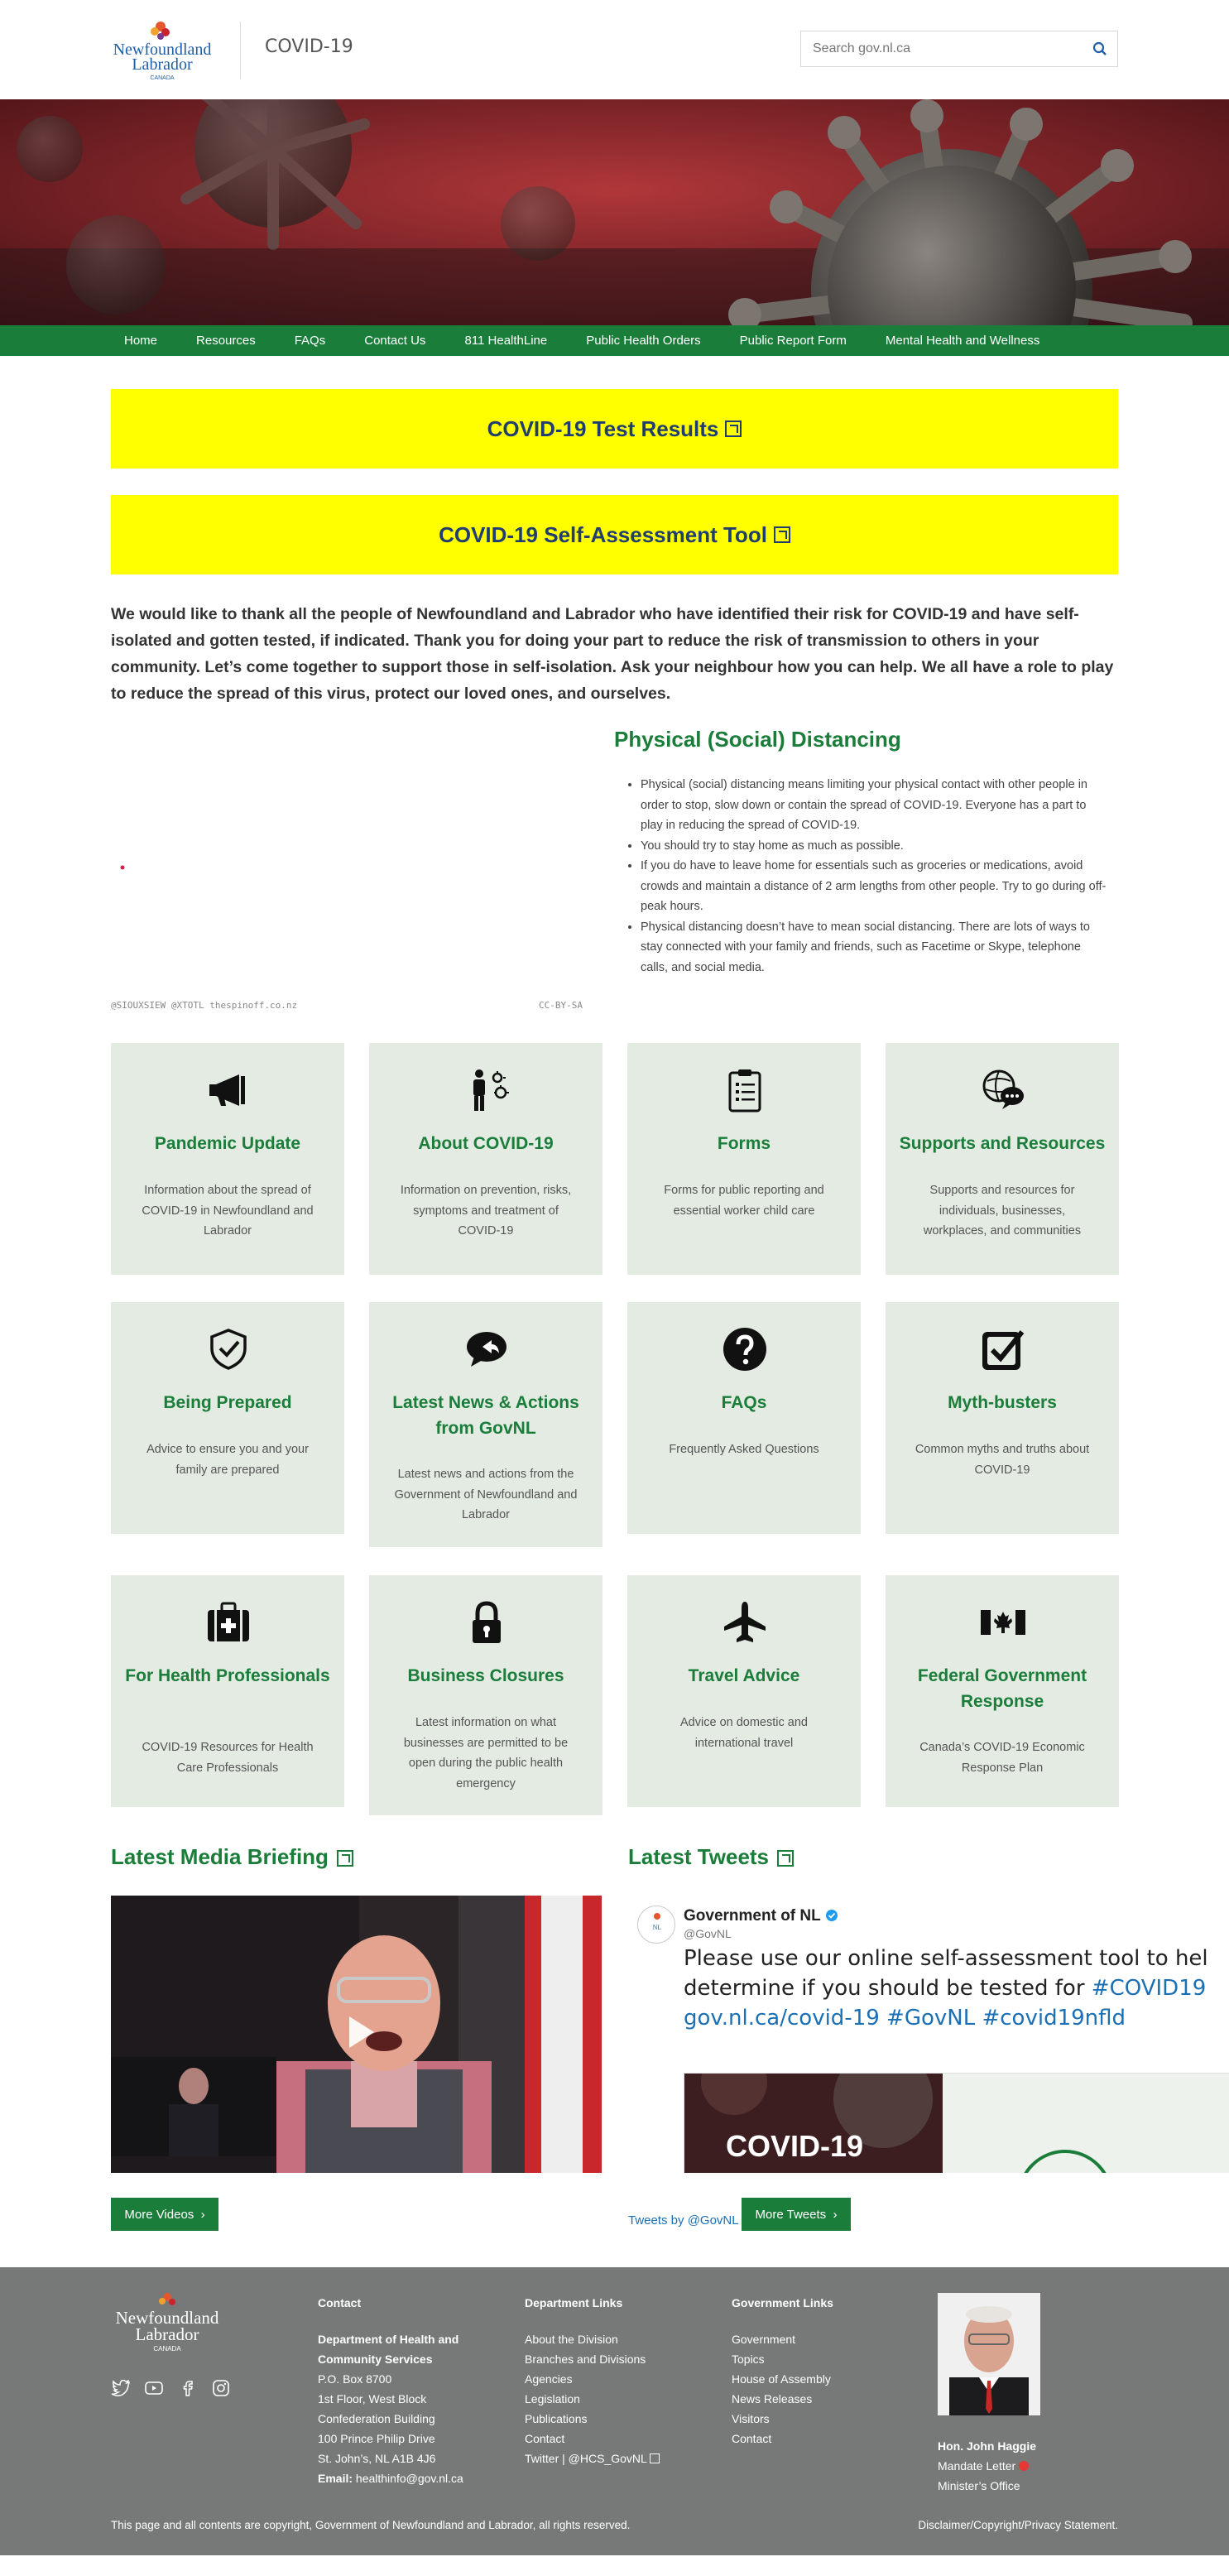  Describe the element at coordinates (1024, 2466) in the screenshot. I see `pdf-icon` at that location.